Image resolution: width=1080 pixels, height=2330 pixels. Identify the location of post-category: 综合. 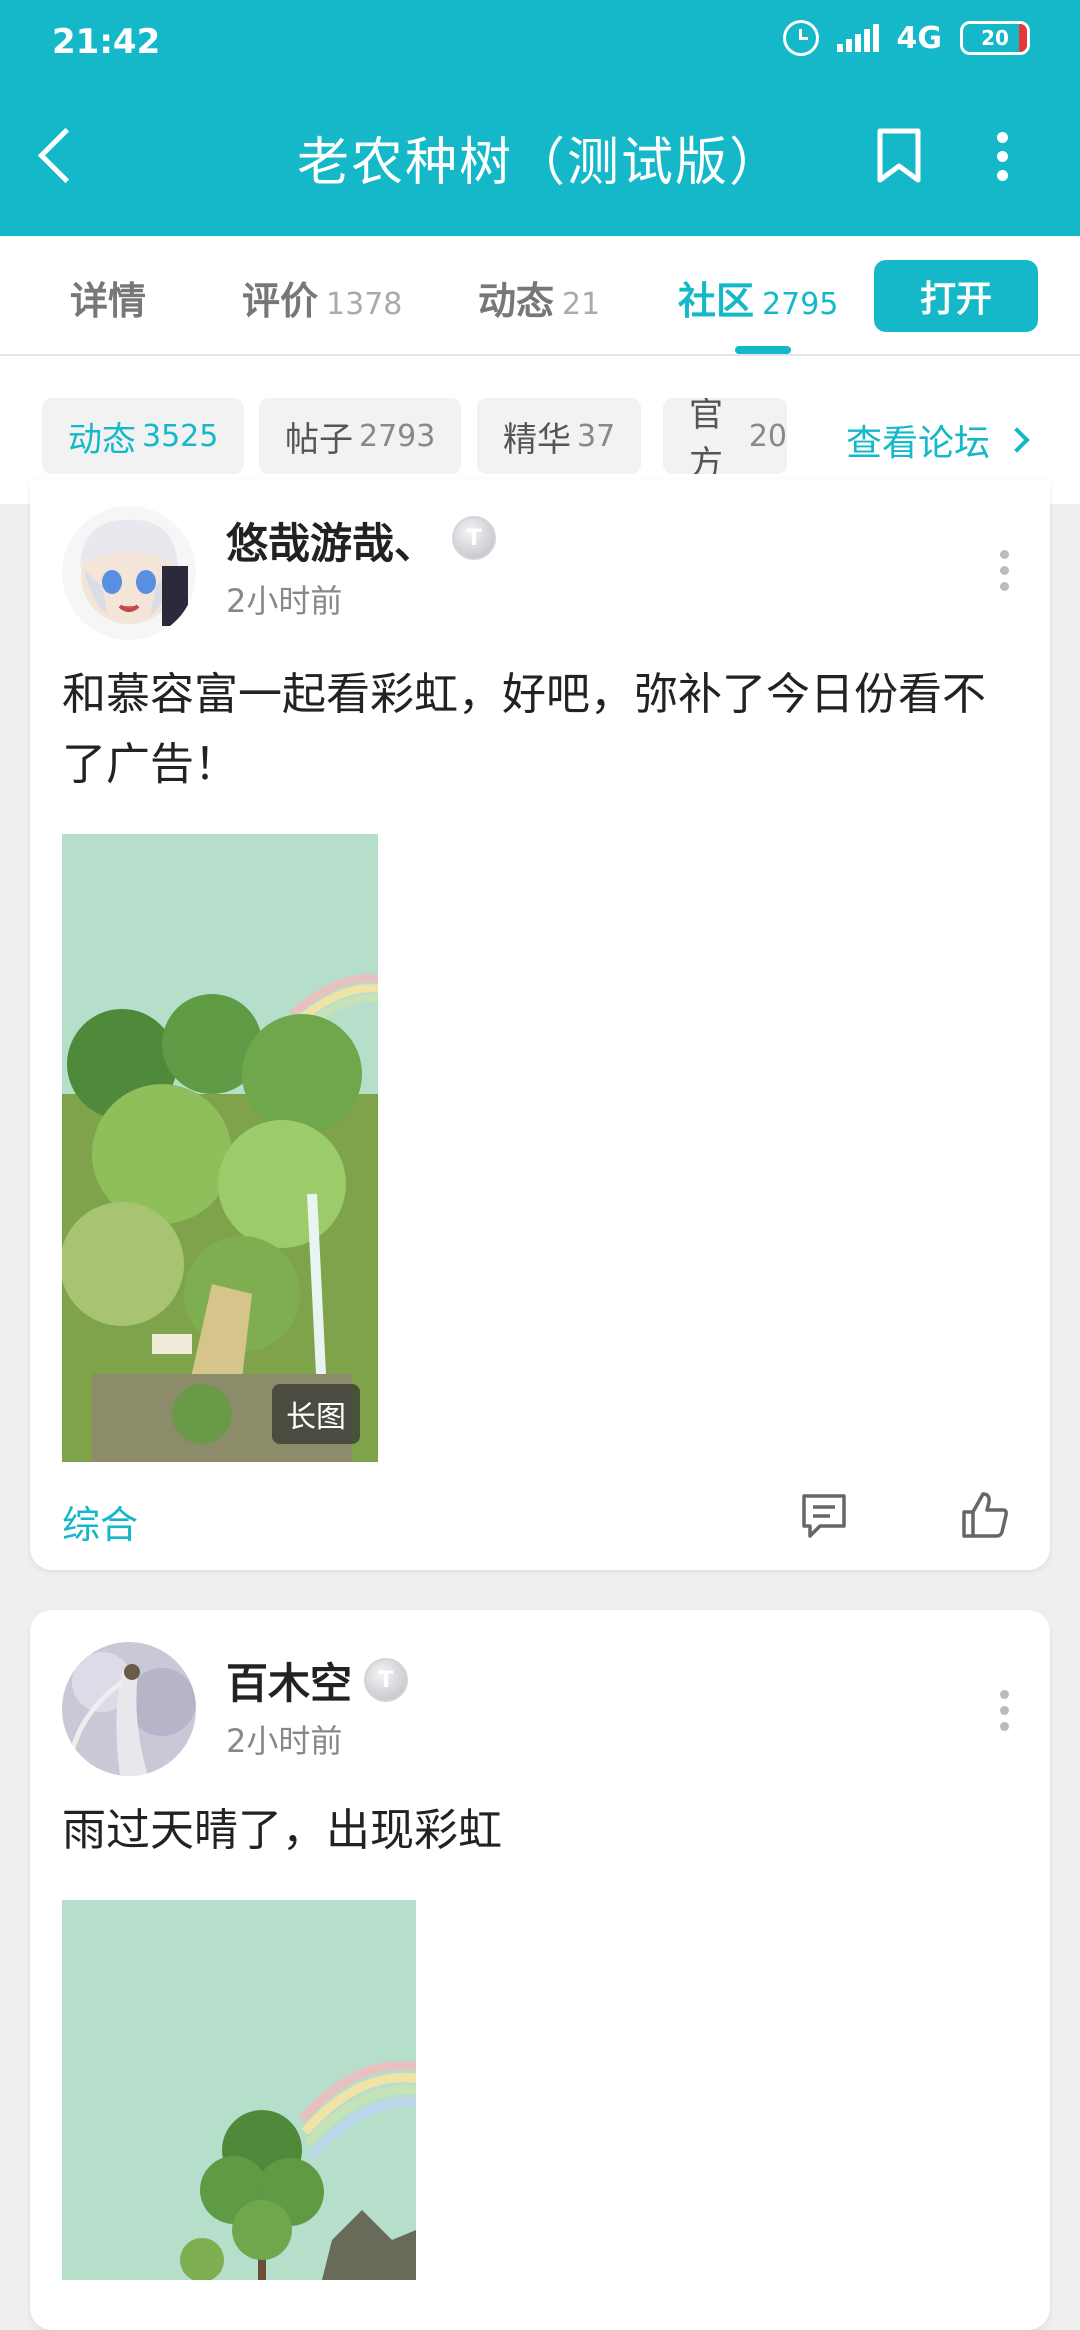
(100, 1521).